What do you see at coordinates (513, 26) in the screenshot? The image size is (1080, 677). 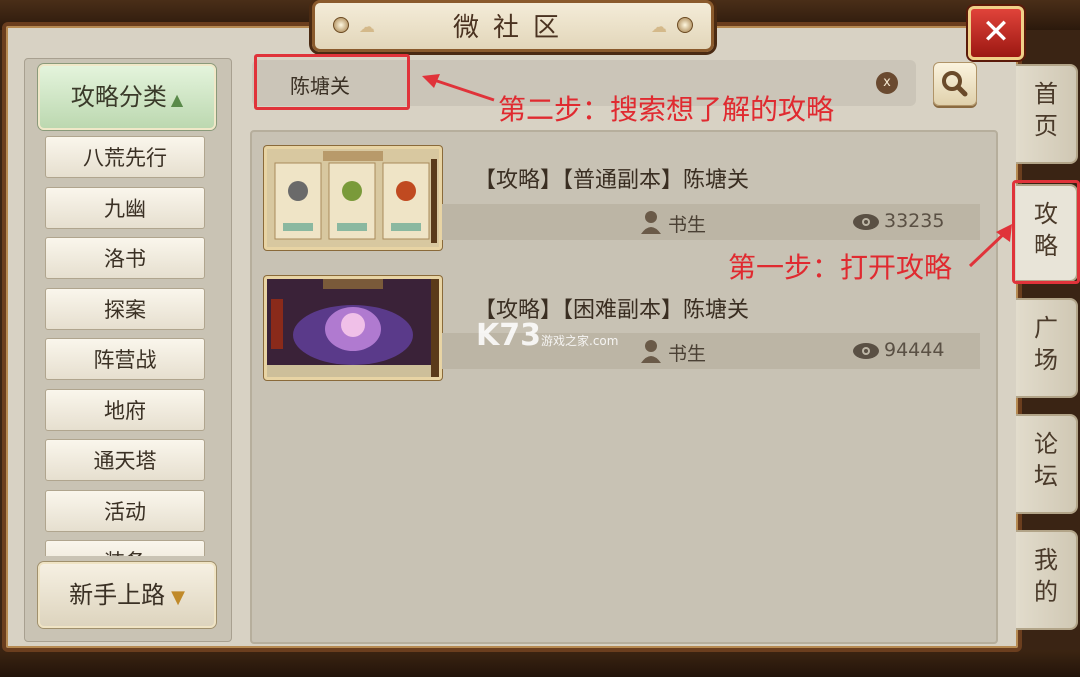 I see `title-plaque: ☁ 微社区 ☁` at bounding box center [513, 26].